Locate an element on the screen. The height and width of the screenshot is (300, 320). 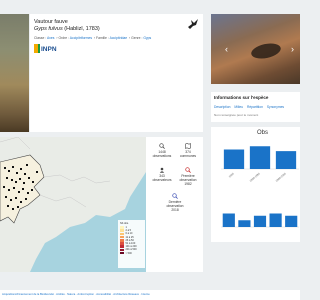
observations-chart-card: Obs 1800 1950-1990 1990-2000 is located at coordinates (255, 184).